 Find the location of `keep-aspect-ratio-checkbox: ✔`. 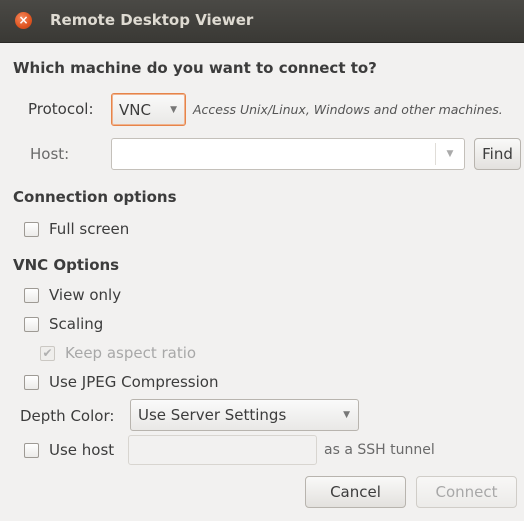

keep-aspect-ratio-checkbox: ✔ is located at coordinates (47, 353).